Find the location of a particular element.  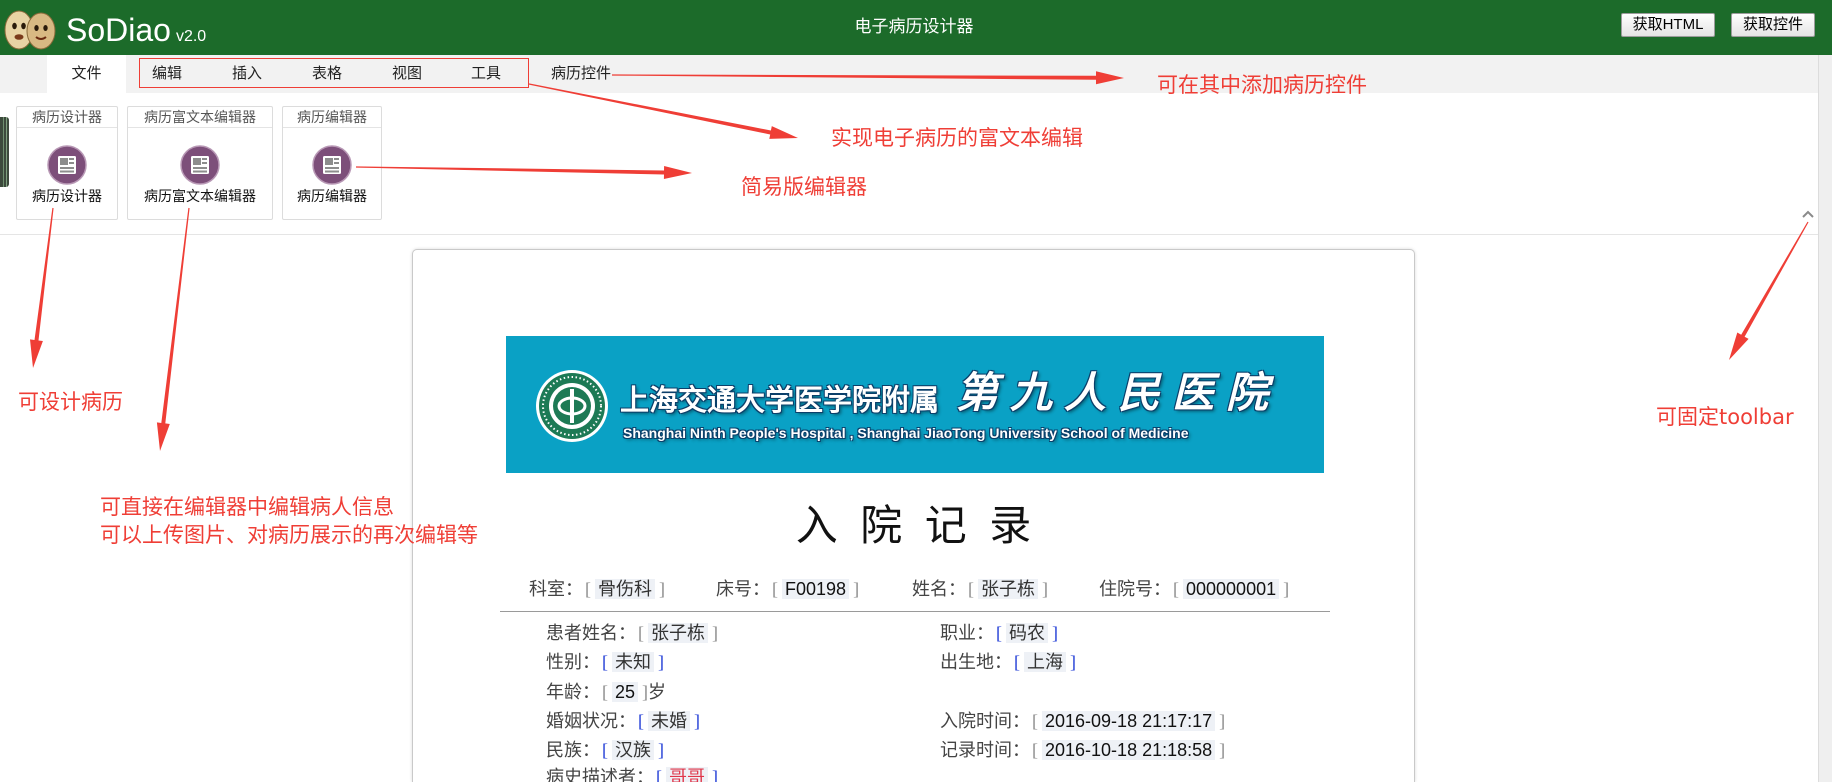

age-value: 25 is located at coordinates (625, 692).